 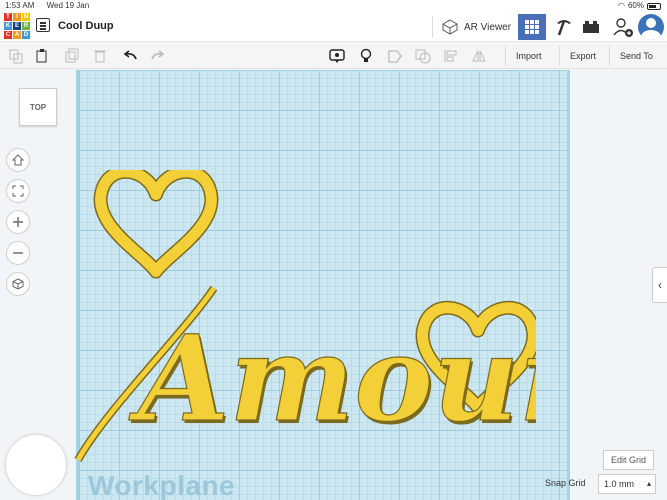 I want to click on zoom-out-button, so click(x=18, y=253).